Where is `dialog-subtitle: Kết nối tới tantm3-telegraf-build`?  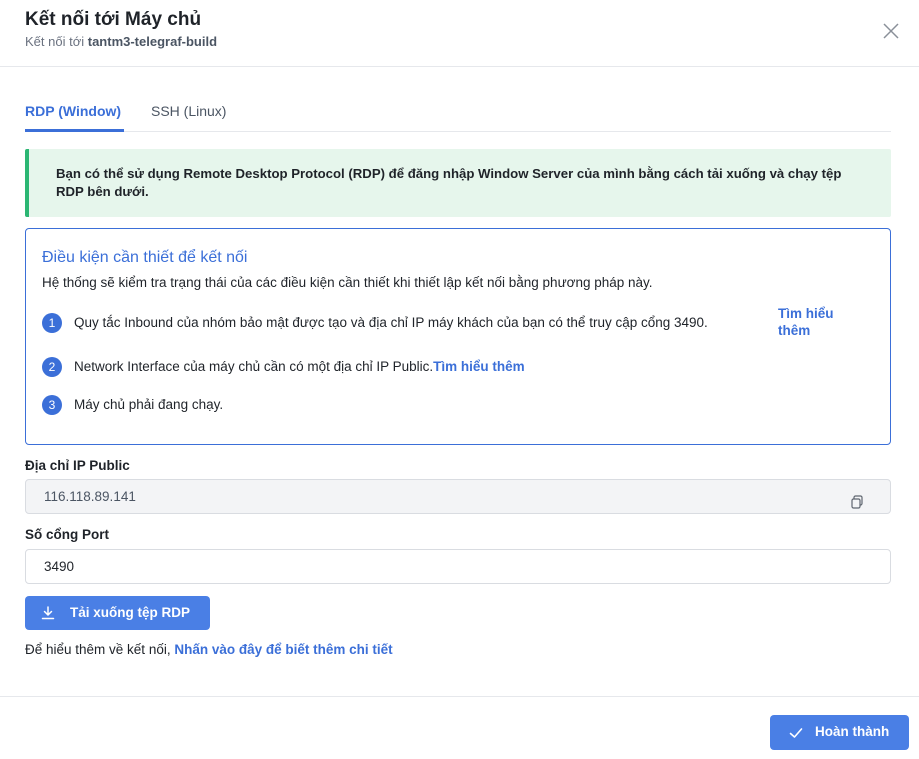 dialog-subtitle: Kết nối tới tantm3-telegraf-build is located at coordinates (121, 41).